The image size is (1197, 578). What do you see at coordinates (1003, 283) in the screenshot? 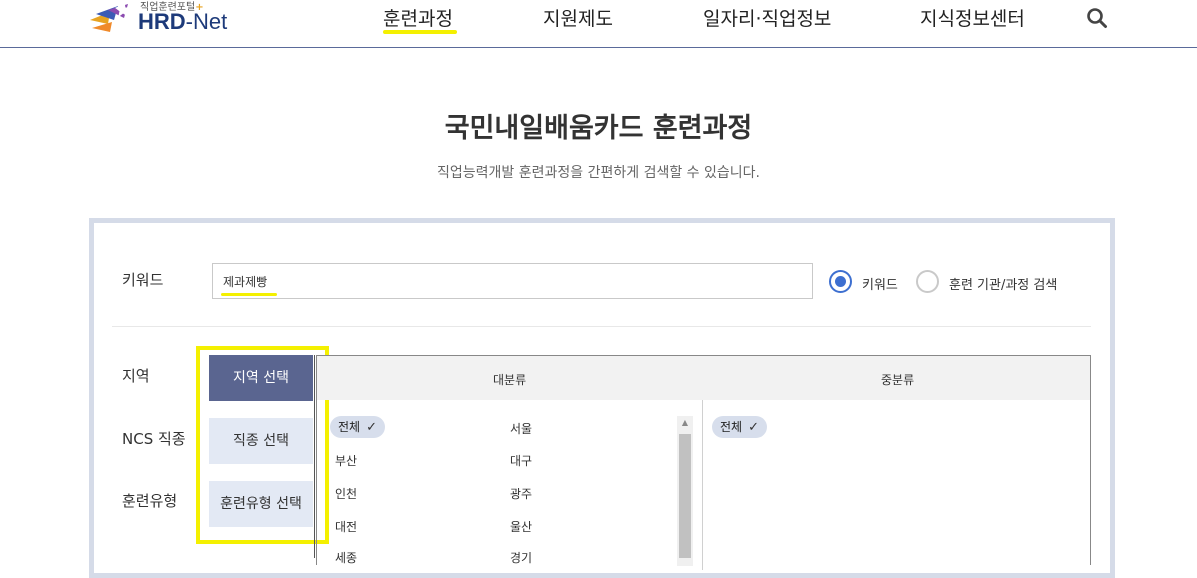
I see `radio-institution-label: 훈련 기관/과정 검색` at bounding box center [1003, 283].